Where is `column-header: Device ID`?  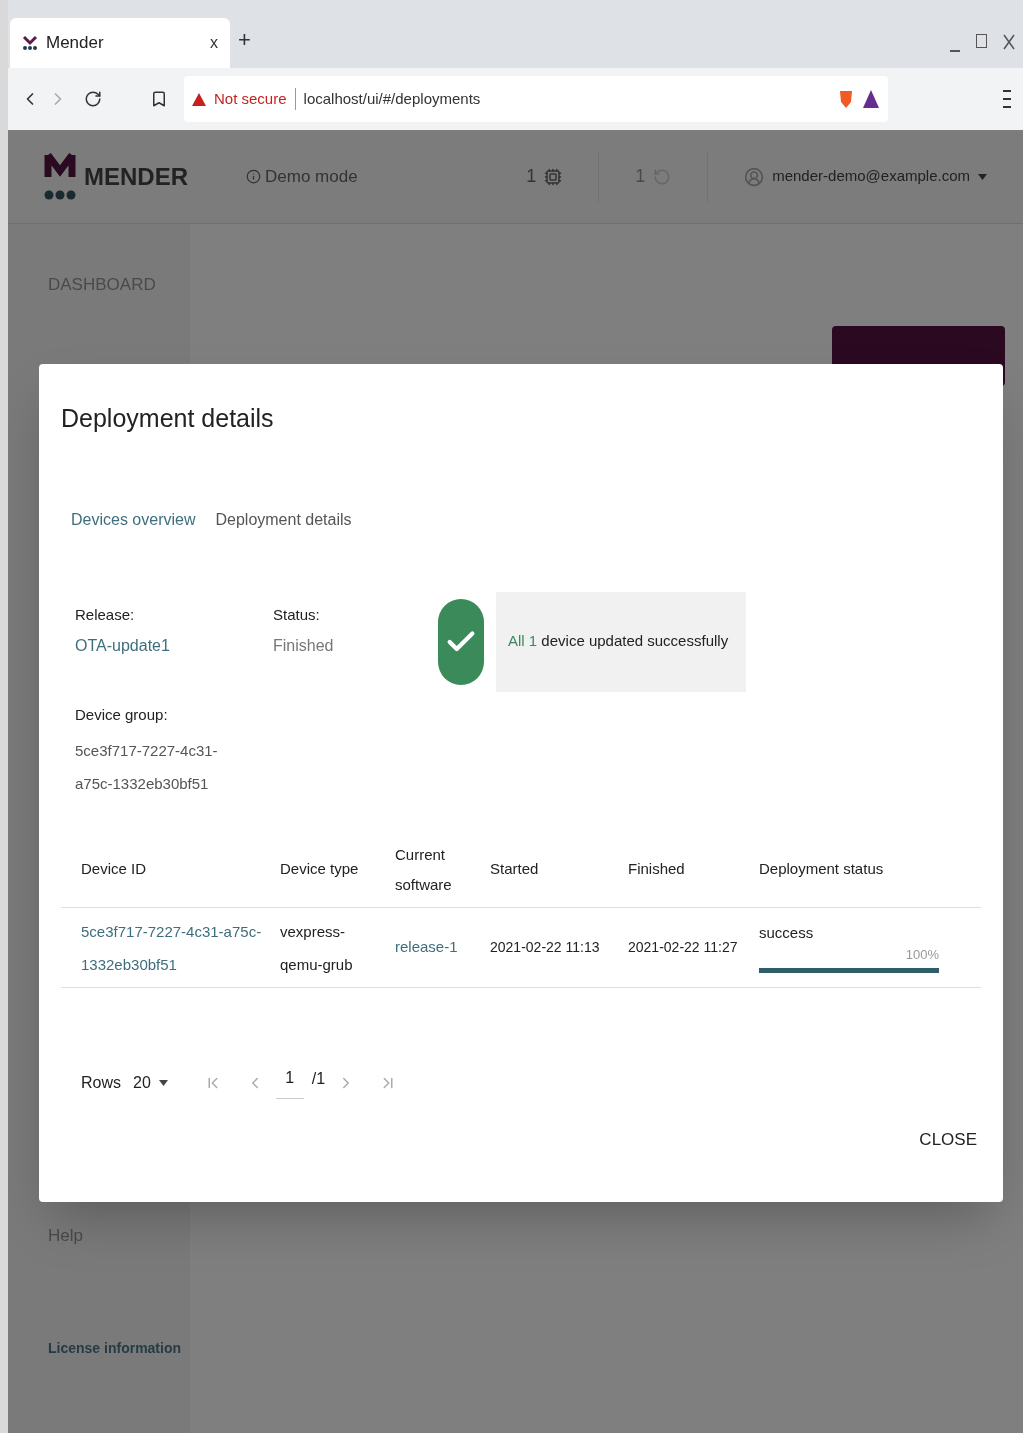
column-header: Device ID is located at coordinates (114, 869).